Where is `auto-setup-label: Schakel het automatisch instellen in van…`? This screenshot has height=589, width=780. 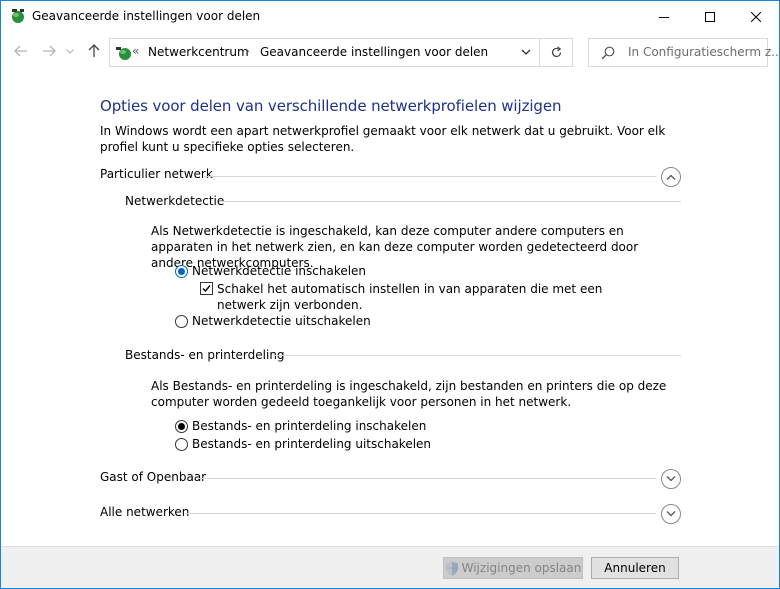 auto-setup-label: Schakel het automatisch instellen in van… is located at coordinates (410, 297).